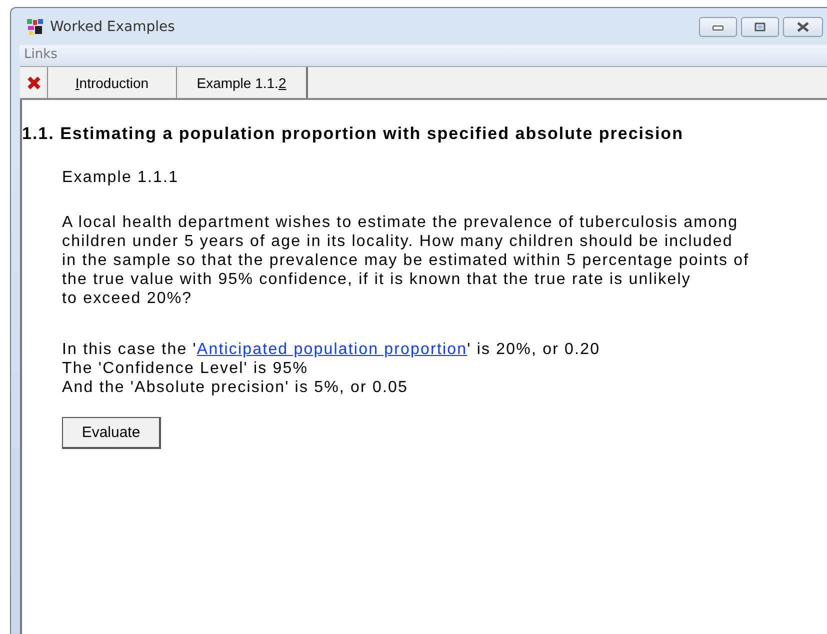  Describe the element at coordinates (35, 27) in the screenshot. I see `app-icon` at that location.